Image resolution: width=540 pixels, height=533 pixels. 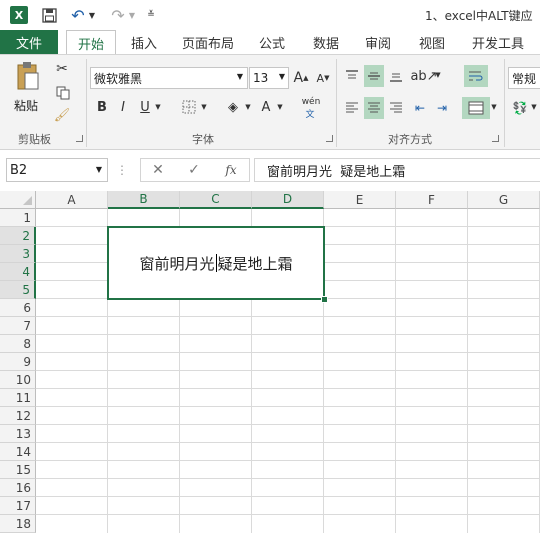 I want to click on formula-bar: B2 ▼ ⋮ ✕ ✓ fx 窗前明月光 疑是地上霜, so click(x=270, y=171).